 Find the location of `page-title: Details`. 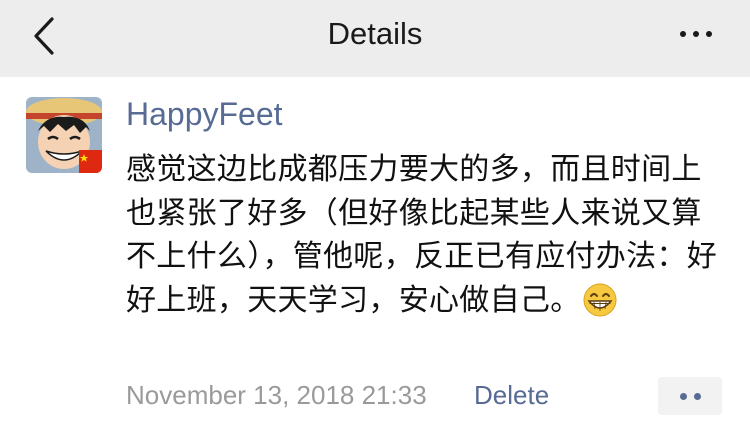

page-title: Details is located at coordinates (375, 33).